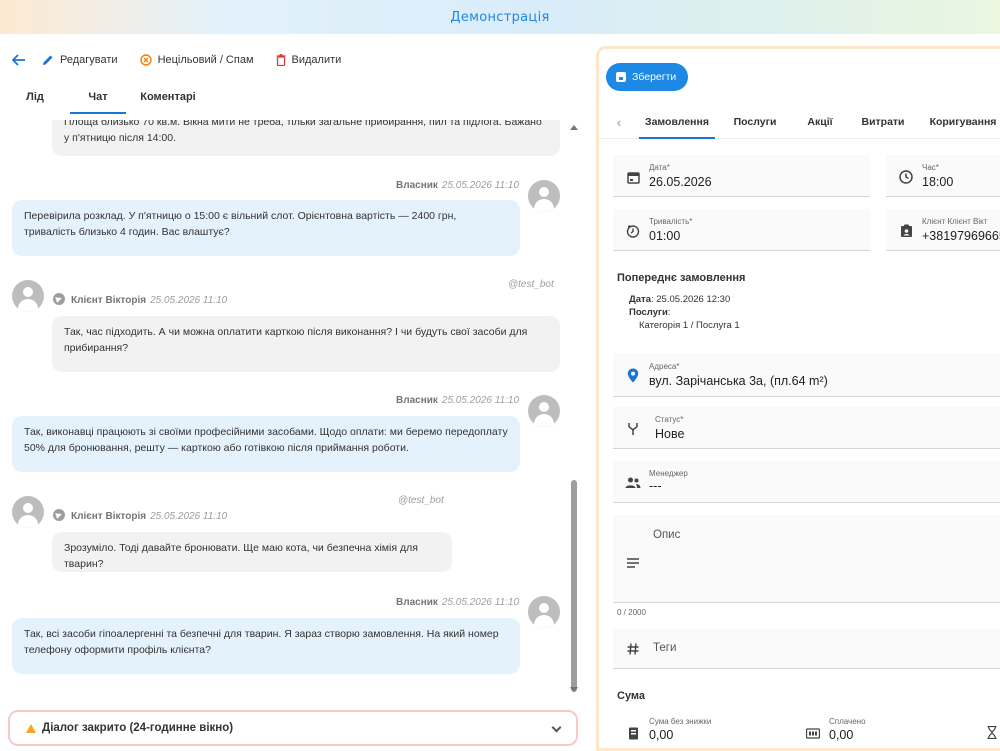 This screenshot has height=751, width=1000. I want to click on delete-button: Видалити, so click(309, 60).